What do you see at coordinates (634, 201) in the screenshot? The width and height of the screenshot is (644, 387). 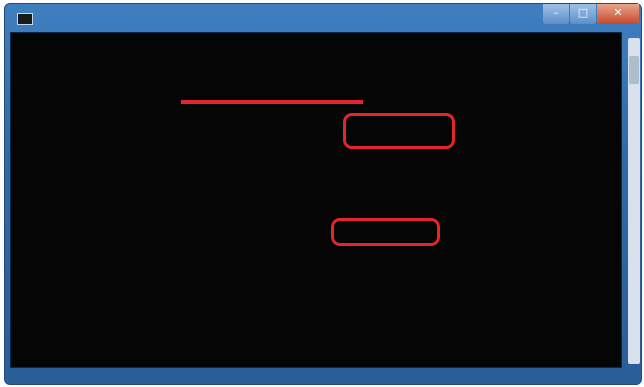 I see `vertical-scrollbar` at bounding box center [634, 201].